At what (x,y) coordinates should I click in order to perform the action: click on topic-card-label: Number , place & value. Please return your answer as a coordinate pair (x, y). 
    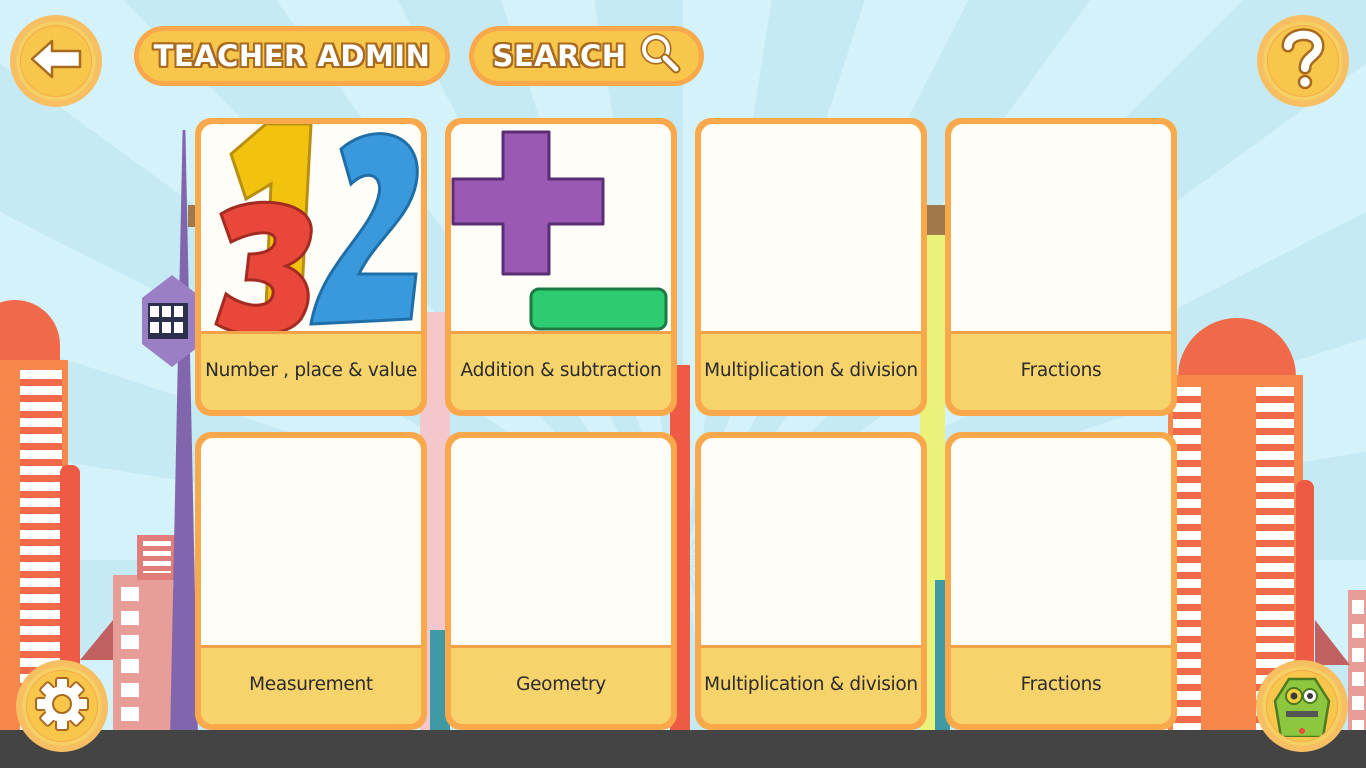
    Looking at the image, I should click on (311, 372).